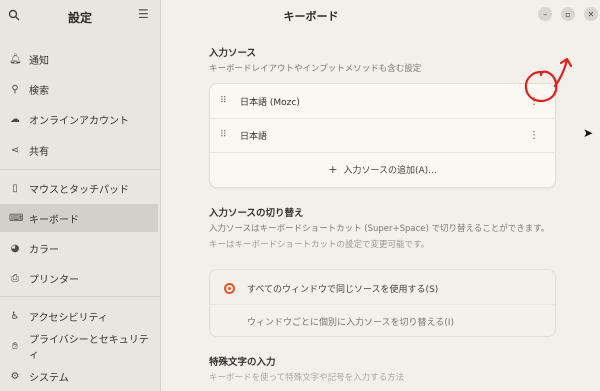  Describe the element at coordinates (315, 69) in the screenshot. I see `input-sources-subtitle: キーボードレイアウトやインプットメソッドも含む設定` at that location.